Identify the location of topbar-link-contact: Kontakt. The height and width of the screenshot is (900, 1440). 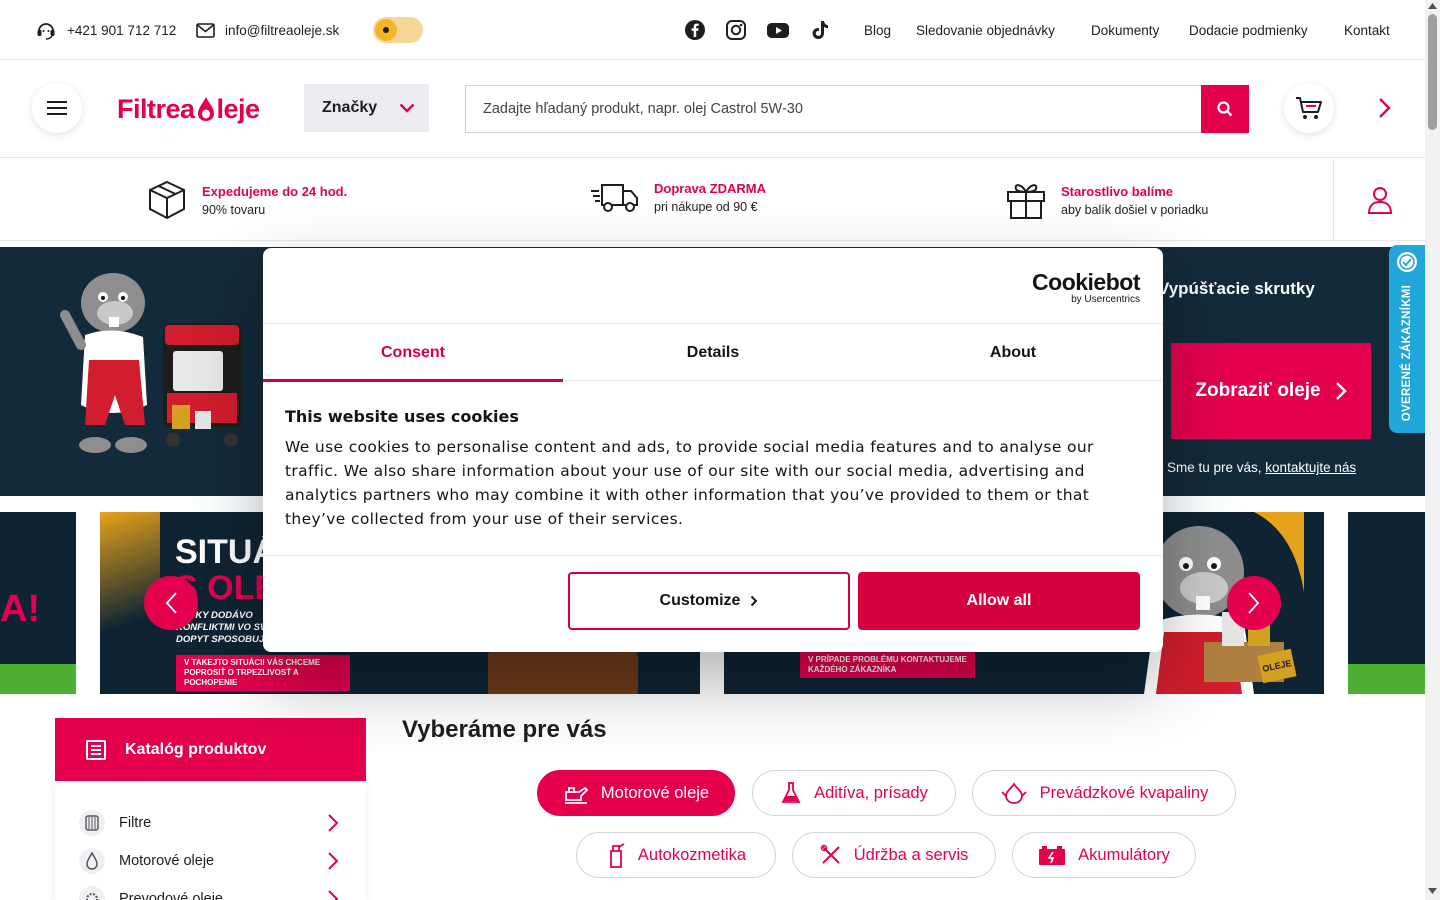
(1367, 30).